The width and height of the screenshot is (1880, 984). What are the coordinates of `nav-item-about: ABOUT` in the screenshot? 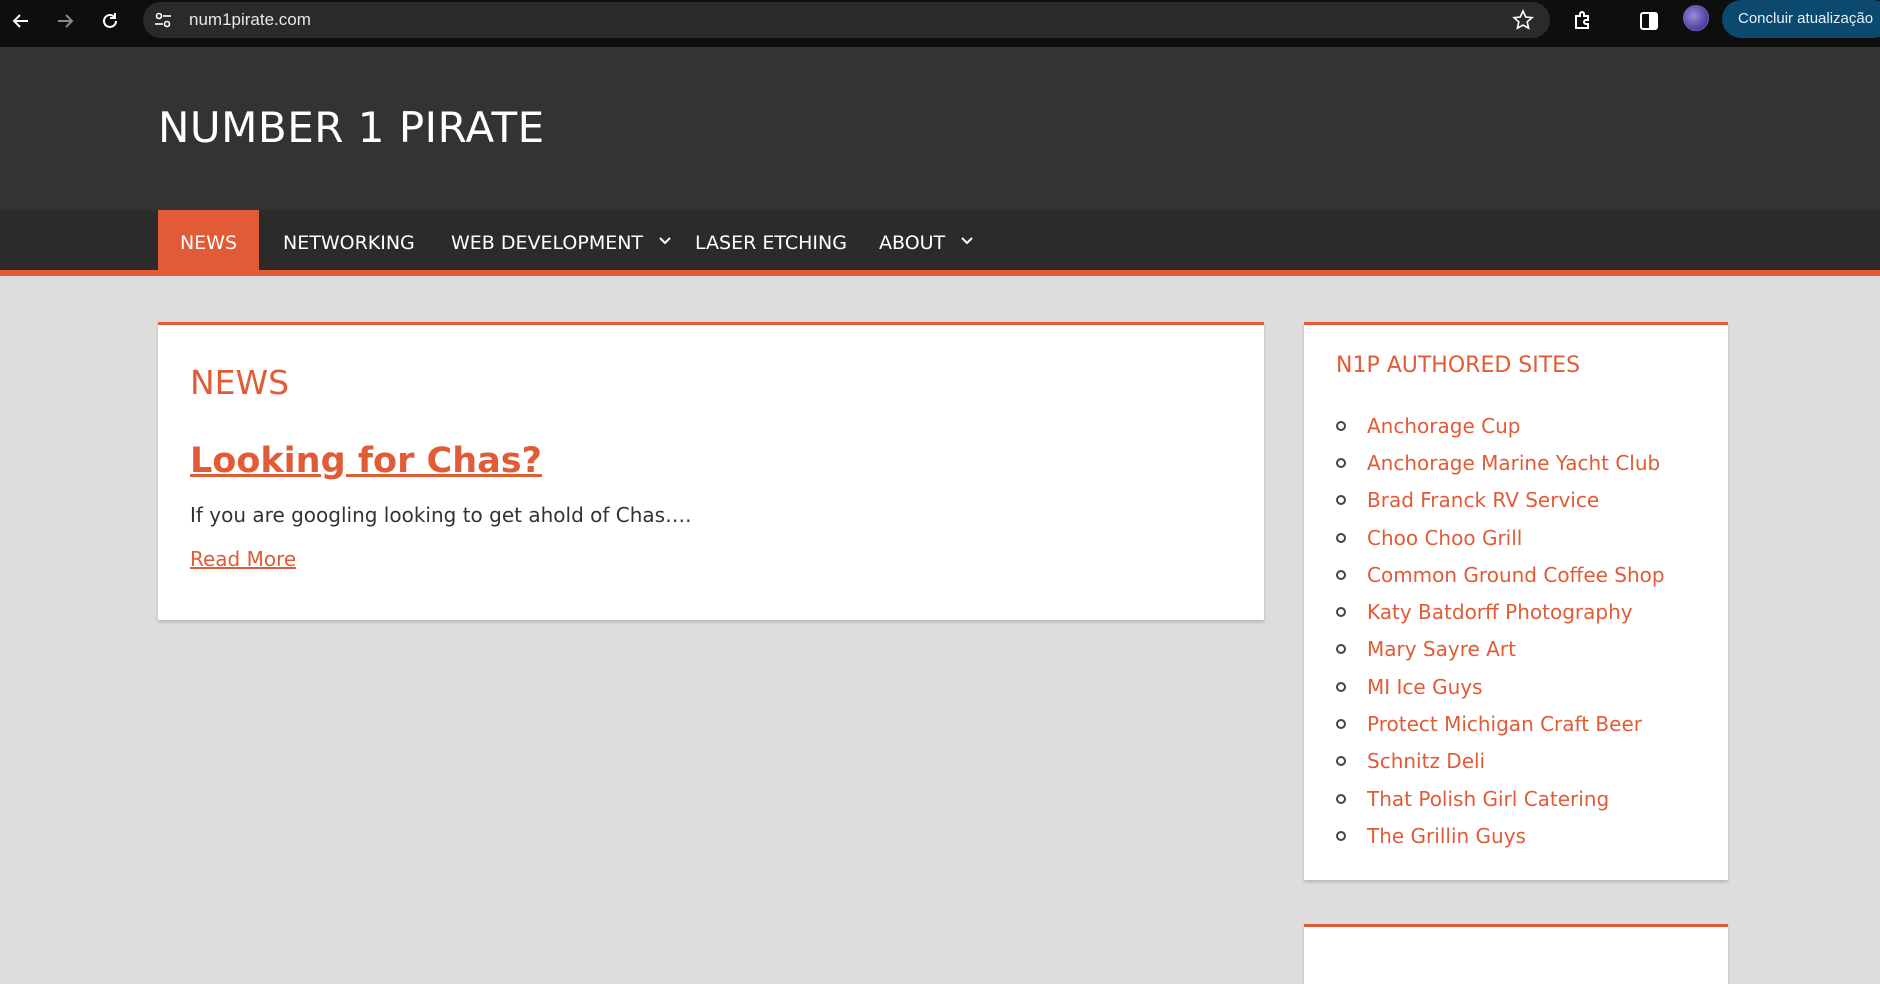 It's located at (926, 243).